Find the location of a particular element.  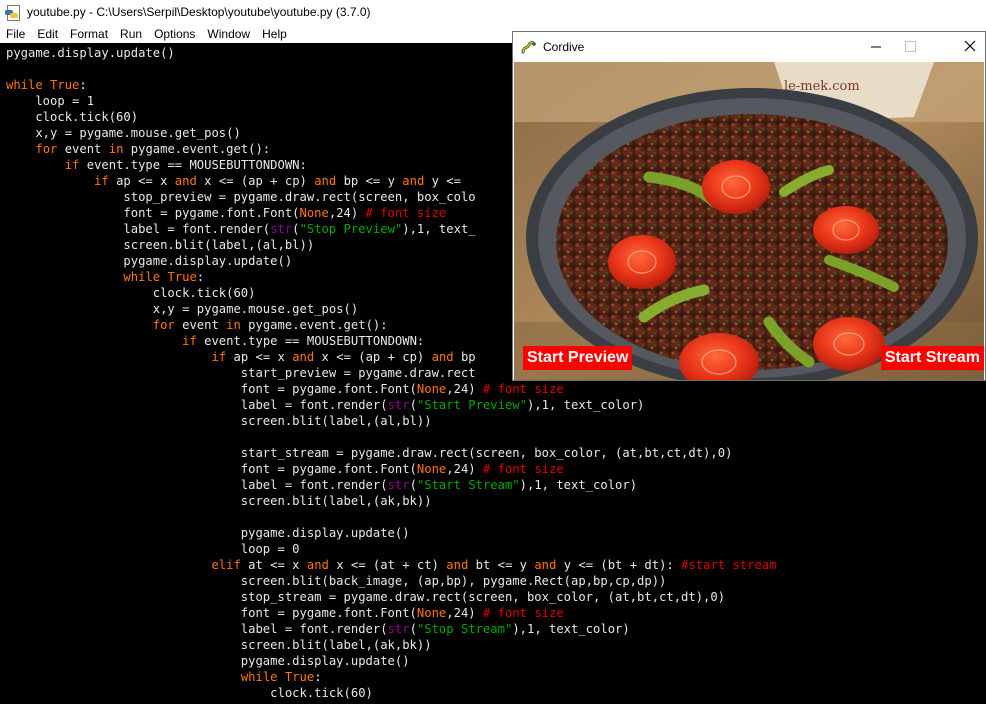

pygame-window-title: Cordive is located at coordinates (564, 47).